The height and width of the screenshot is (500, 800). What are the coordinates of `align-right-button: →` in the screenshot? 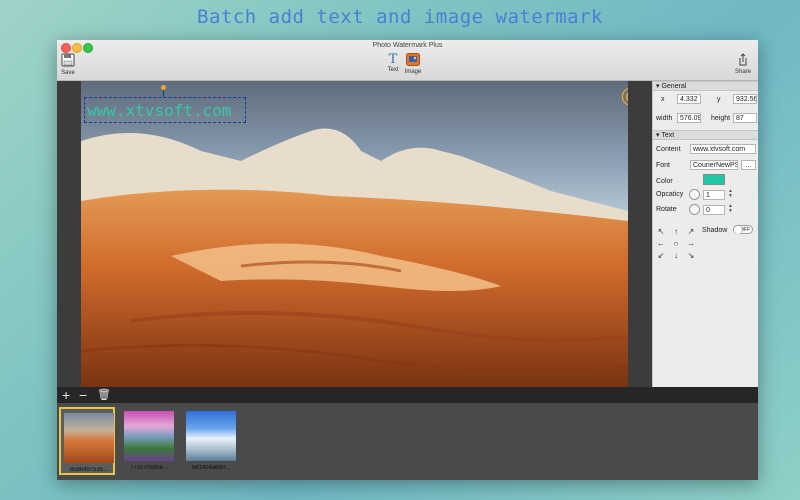 It's located at (691, 243).